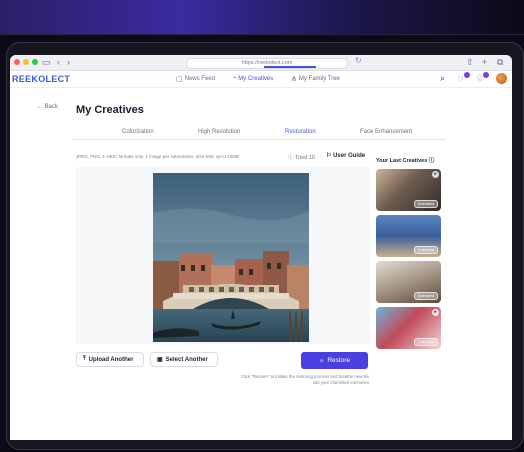  I want to click on nav-my-creatives: ◔ My Creatives, so click(252, 78).